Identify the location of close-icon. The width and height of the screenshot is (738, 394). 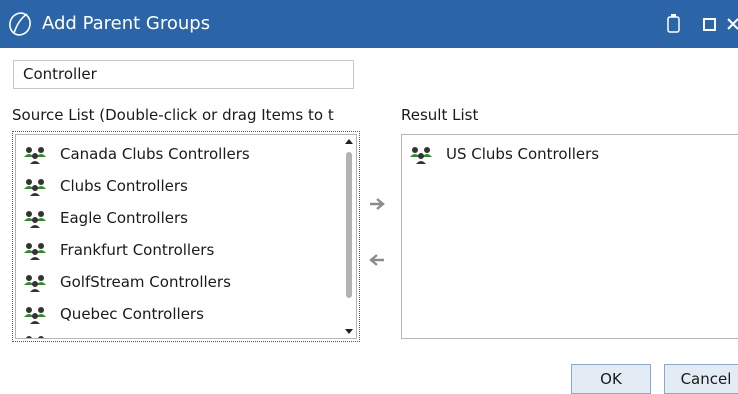
(732, 24).